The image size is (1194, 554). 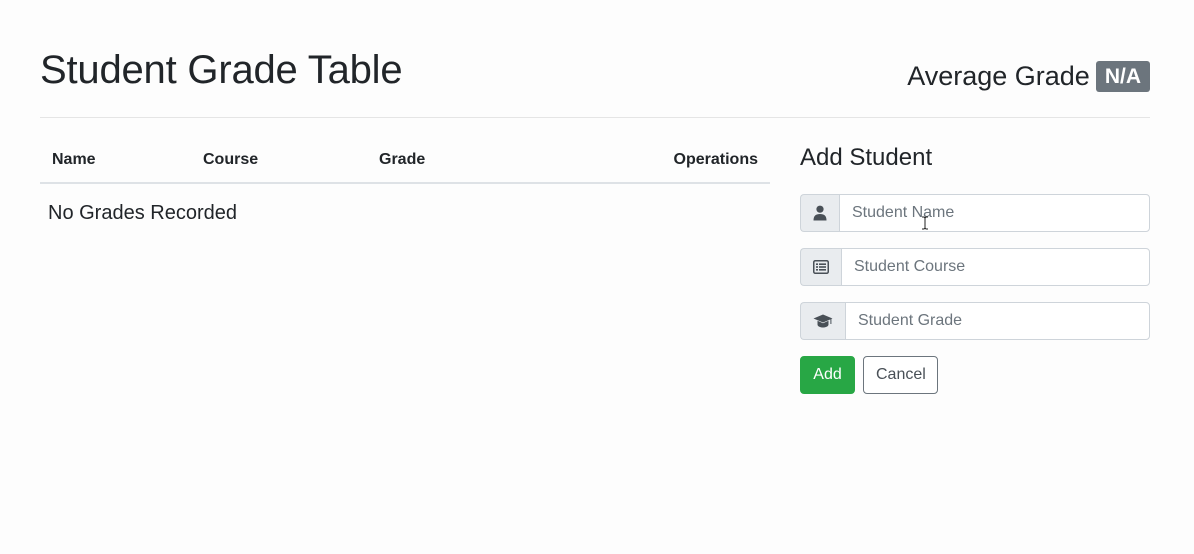 What do you see at coordinates (231, 159) in the screenshot?
I see `column-header-course: Course` at bounding box center [231, 159].